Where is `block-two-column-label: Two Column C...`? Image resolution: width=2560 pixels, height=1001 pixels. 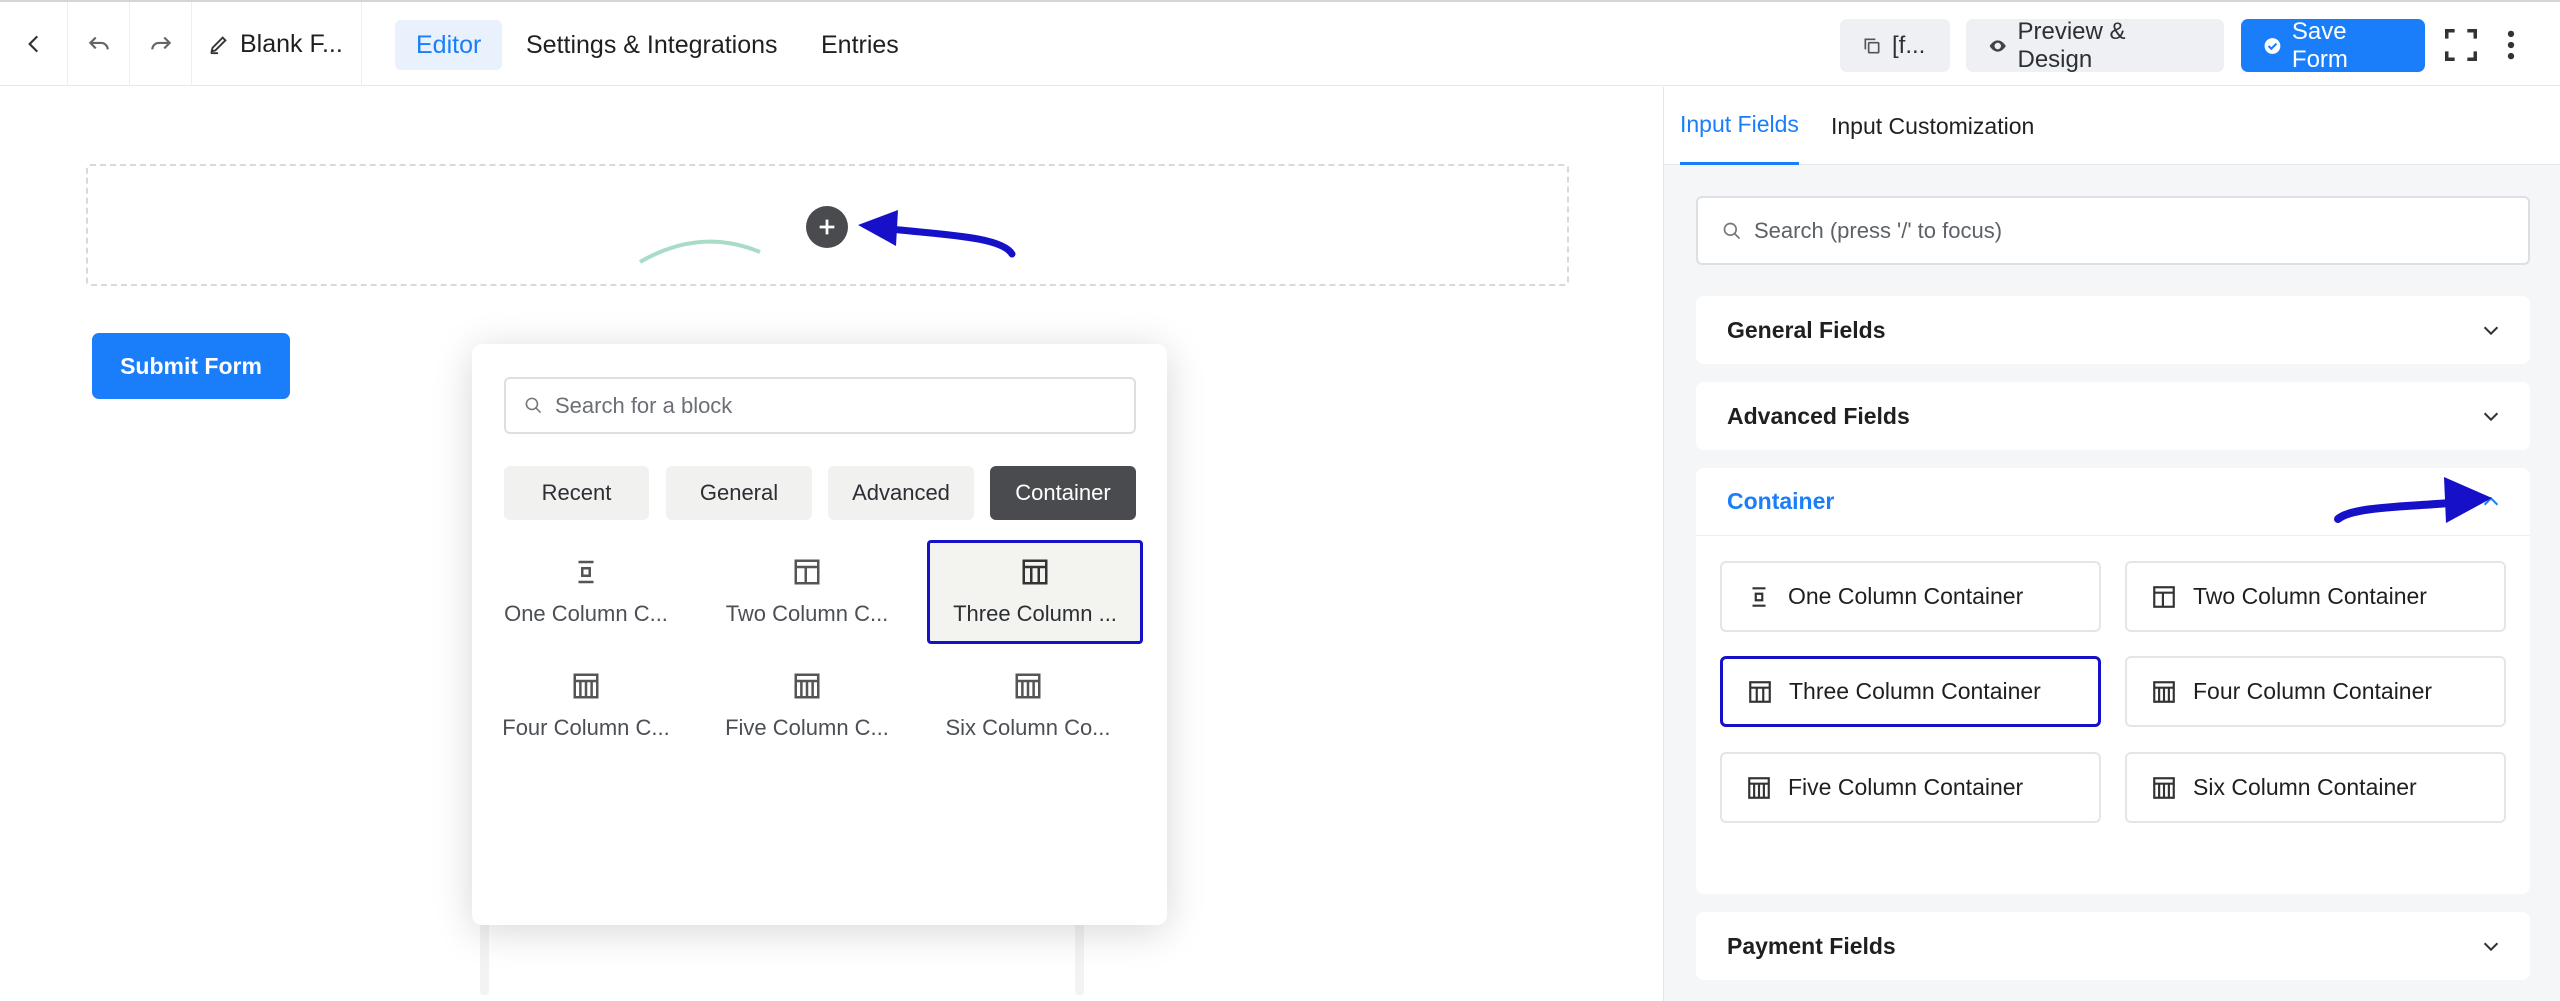 block-two-column-label: Two Column C... is located at coordinates (807, 613).